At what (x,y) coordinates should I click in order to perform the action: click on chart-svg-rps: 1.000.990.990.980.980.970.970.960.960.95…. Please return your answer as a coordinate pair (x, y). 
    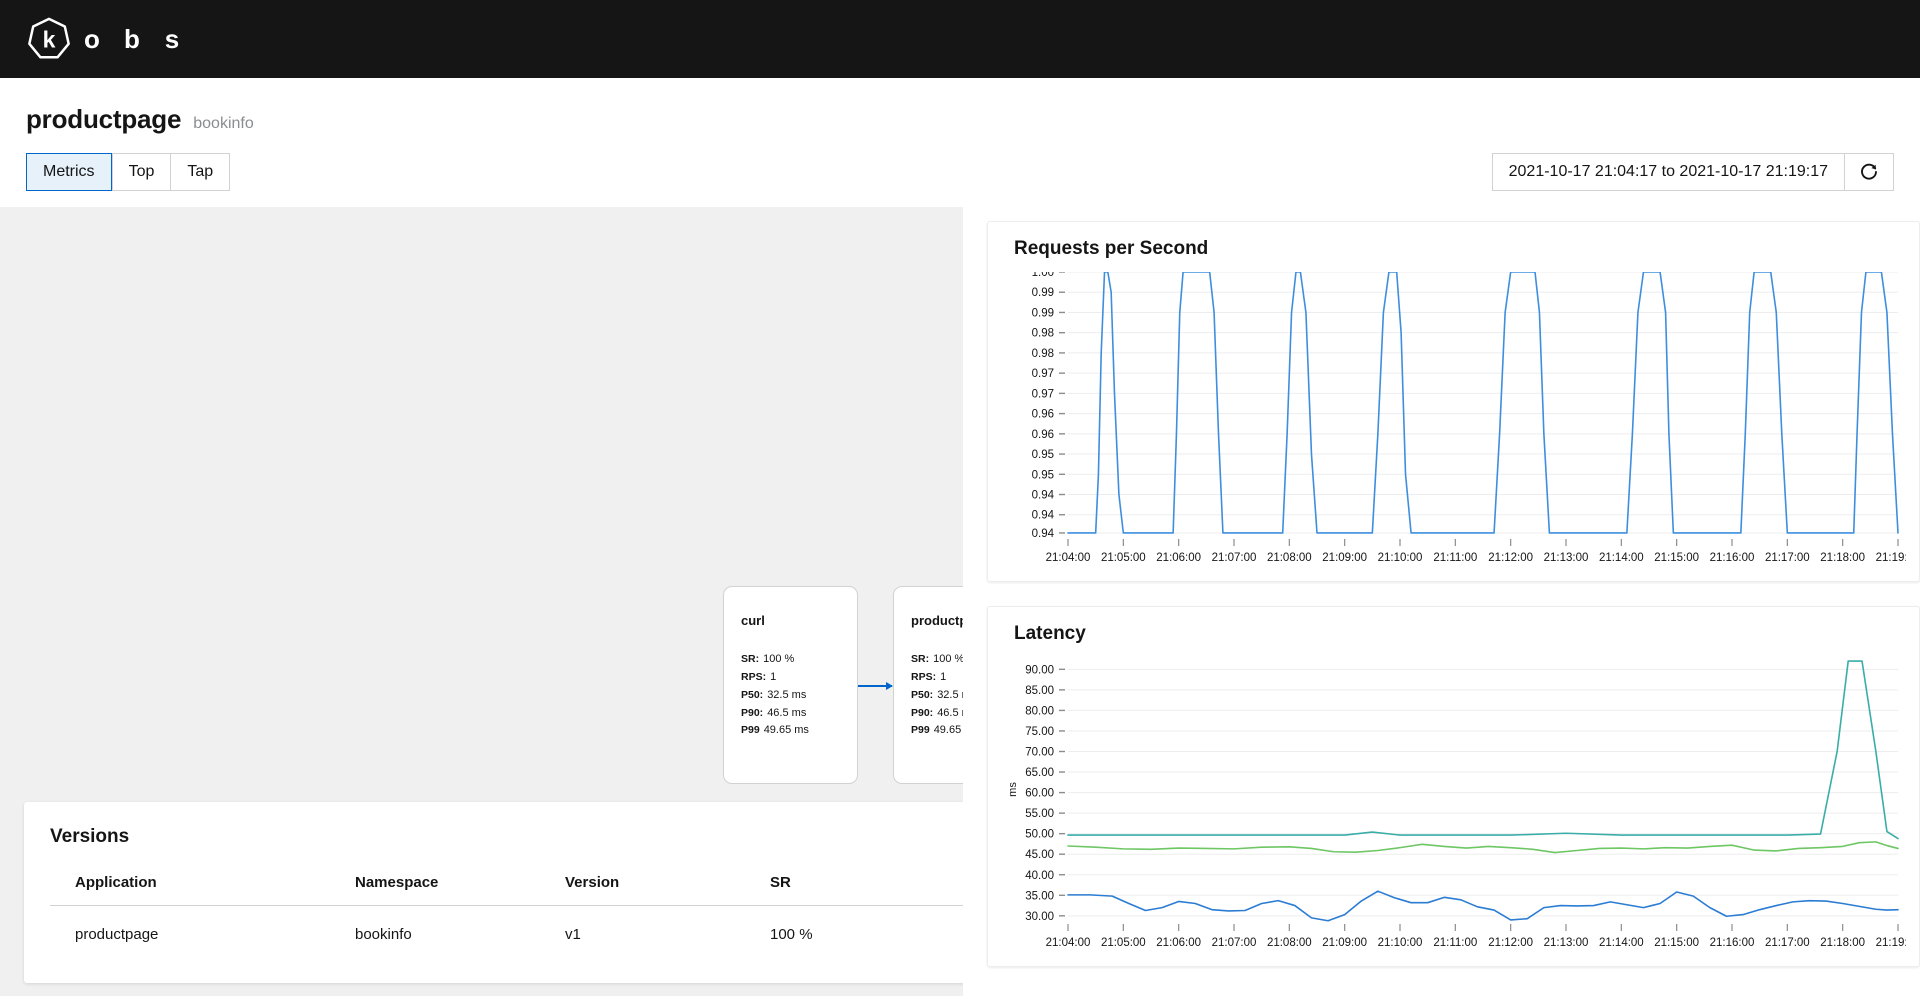
    Looking at the image, I should click on (1456, 415).